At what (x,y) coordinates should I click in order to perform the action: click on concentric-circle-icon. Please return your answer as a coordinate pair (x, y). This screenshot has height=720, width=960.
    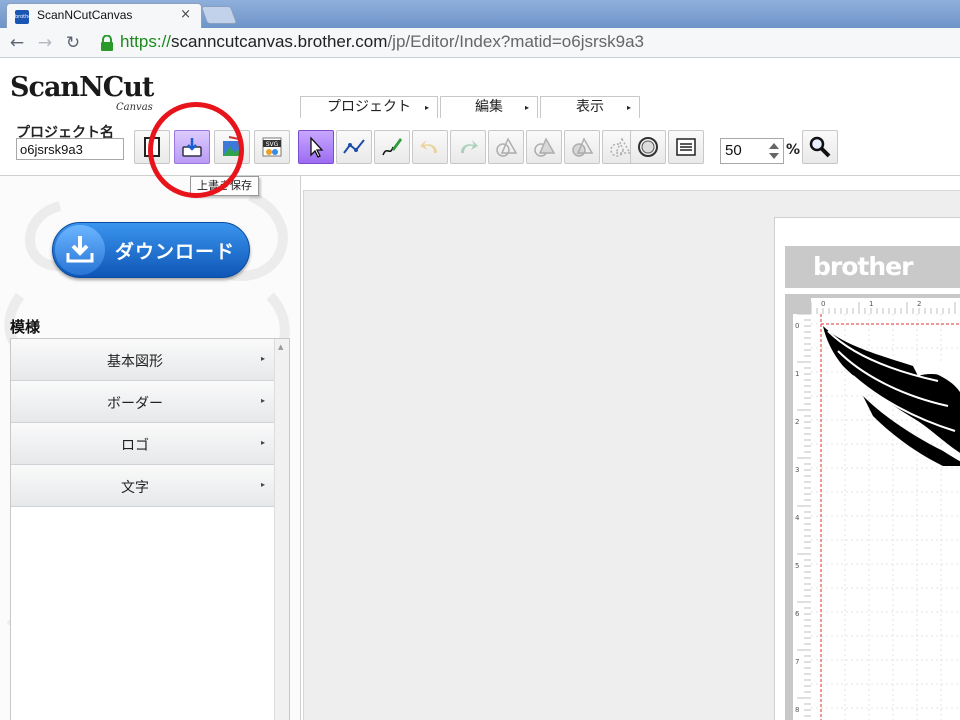
    Looking at the image, I should click on (648, 147).